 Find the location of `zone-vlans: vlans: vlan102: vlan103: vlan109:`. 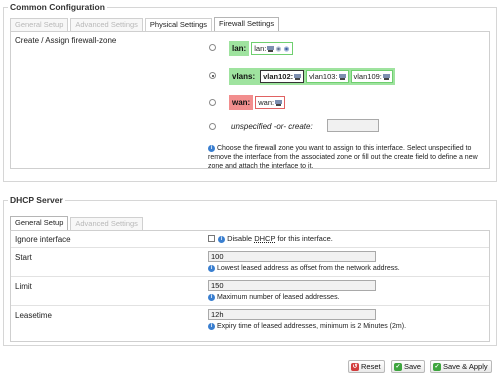

zone-vlans: vlans: vlan102: vlan103: vlan109: is located at coordinates (312, 76).